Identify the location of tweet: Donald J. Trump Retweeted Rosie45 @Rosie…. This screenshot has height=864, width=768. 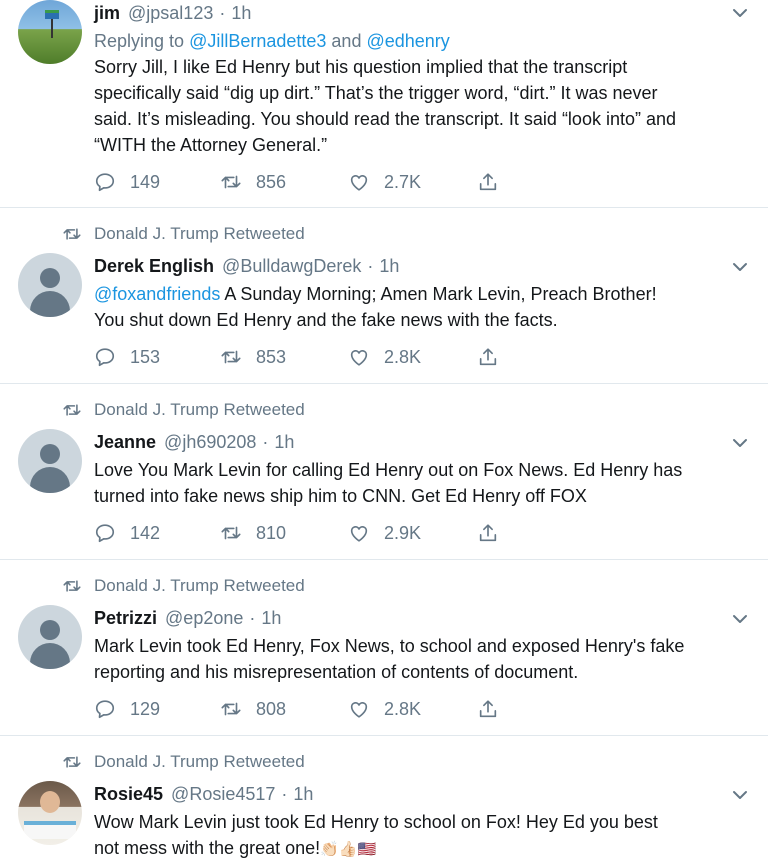
(384, 800).